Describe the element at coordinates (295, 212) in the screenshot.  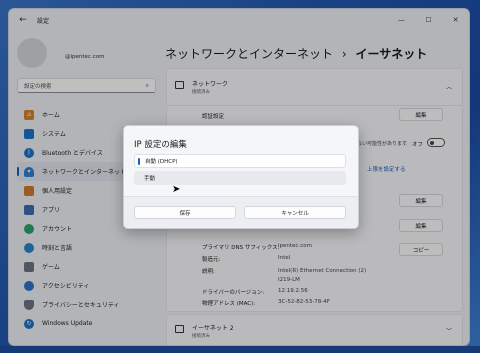
I see `cancel-button: キャンセル` at that location.